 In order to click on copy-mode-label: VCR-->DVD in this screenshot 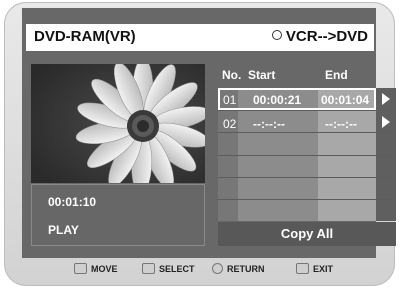, I will do `click(319, 36)`.